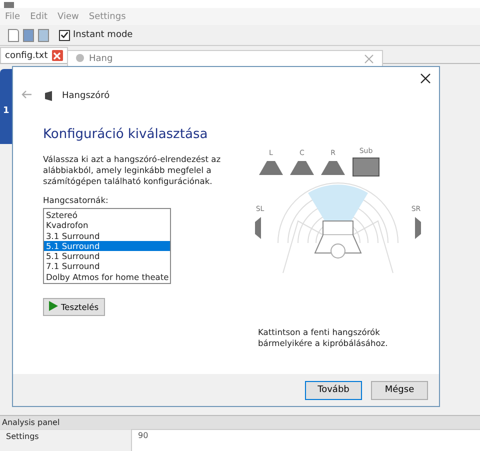 The image size is (480, 451). Describe the element at coordinates (6, 111) in the screenshot. I see `line-number: 1` at that location.